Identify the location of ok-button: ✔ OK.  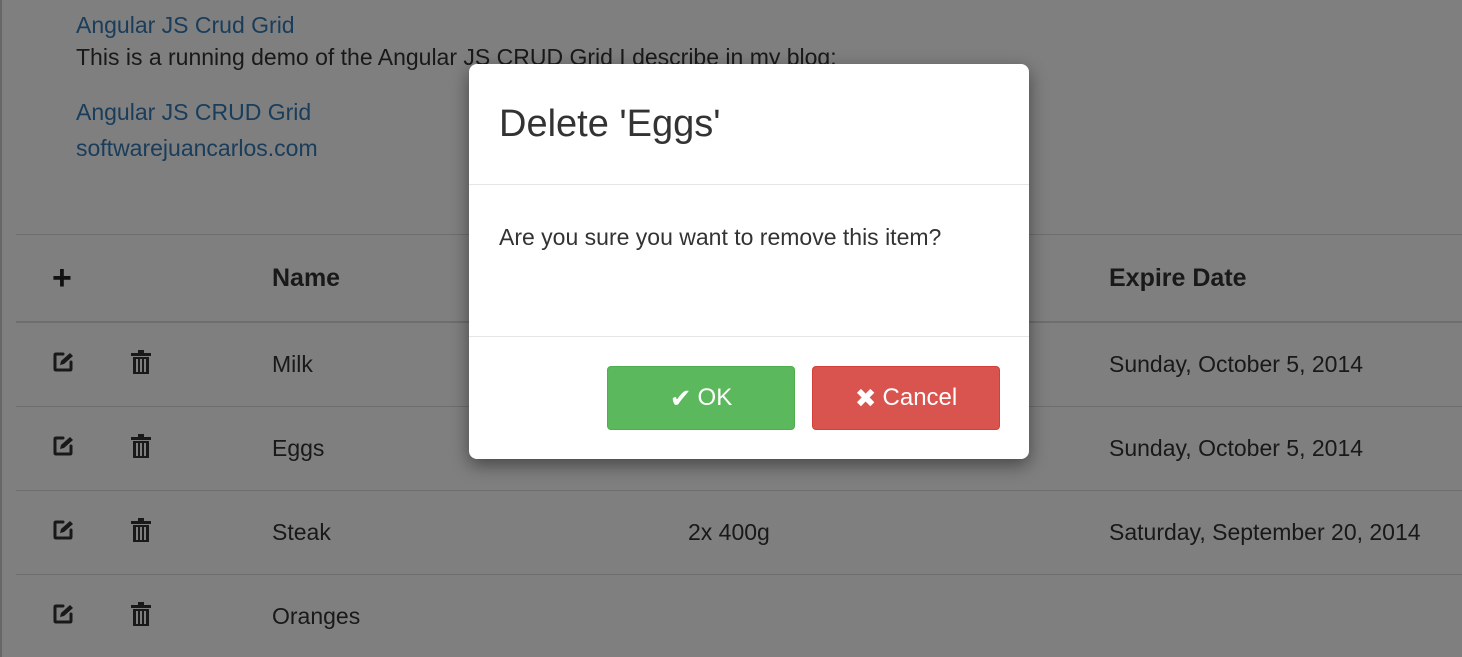
(701, 398).